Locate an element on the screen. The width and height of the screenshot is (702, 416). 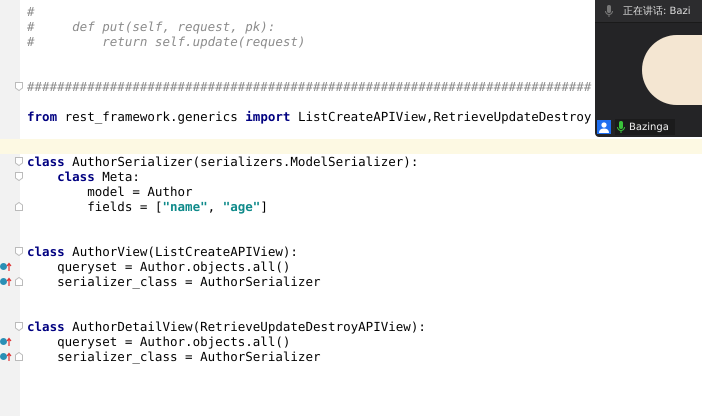
avatar-placeholder is located at coordinates (672, 70).